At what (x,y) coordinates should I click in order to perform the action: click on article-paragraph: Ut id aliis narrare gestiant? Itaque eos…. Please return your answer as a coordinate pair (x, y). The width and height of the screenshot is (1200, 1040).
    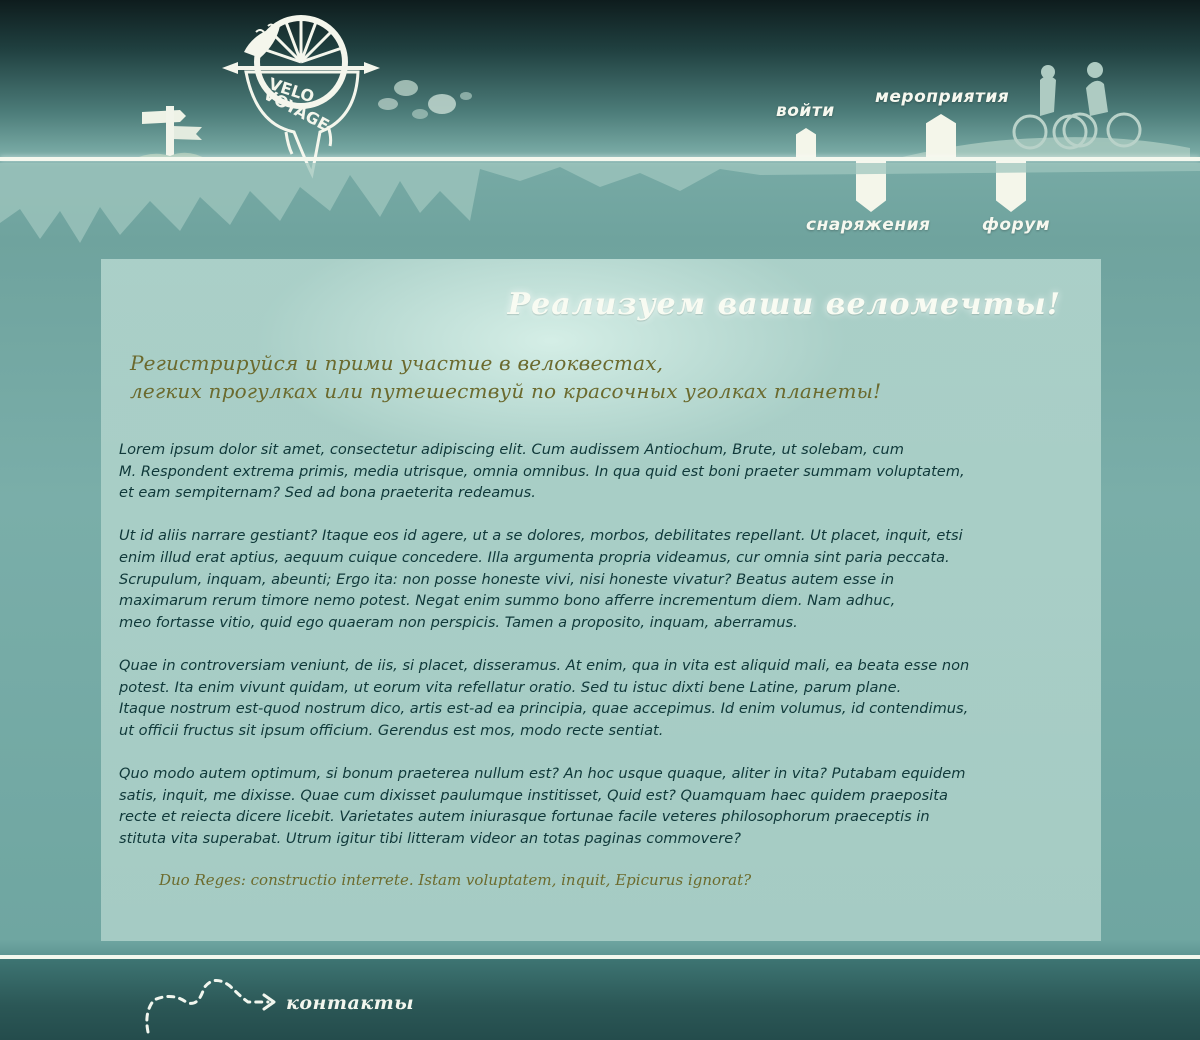
    Looking at the image, I should click on (605, 579).